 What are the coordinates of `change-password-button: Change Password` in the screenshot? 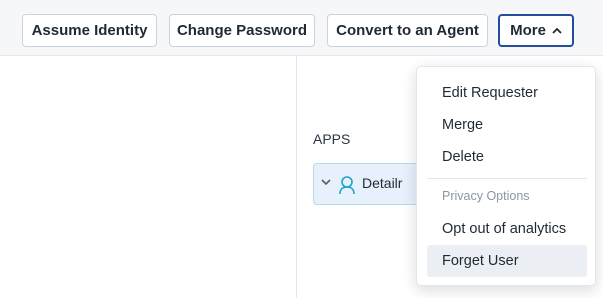 It's located at (242, 30).